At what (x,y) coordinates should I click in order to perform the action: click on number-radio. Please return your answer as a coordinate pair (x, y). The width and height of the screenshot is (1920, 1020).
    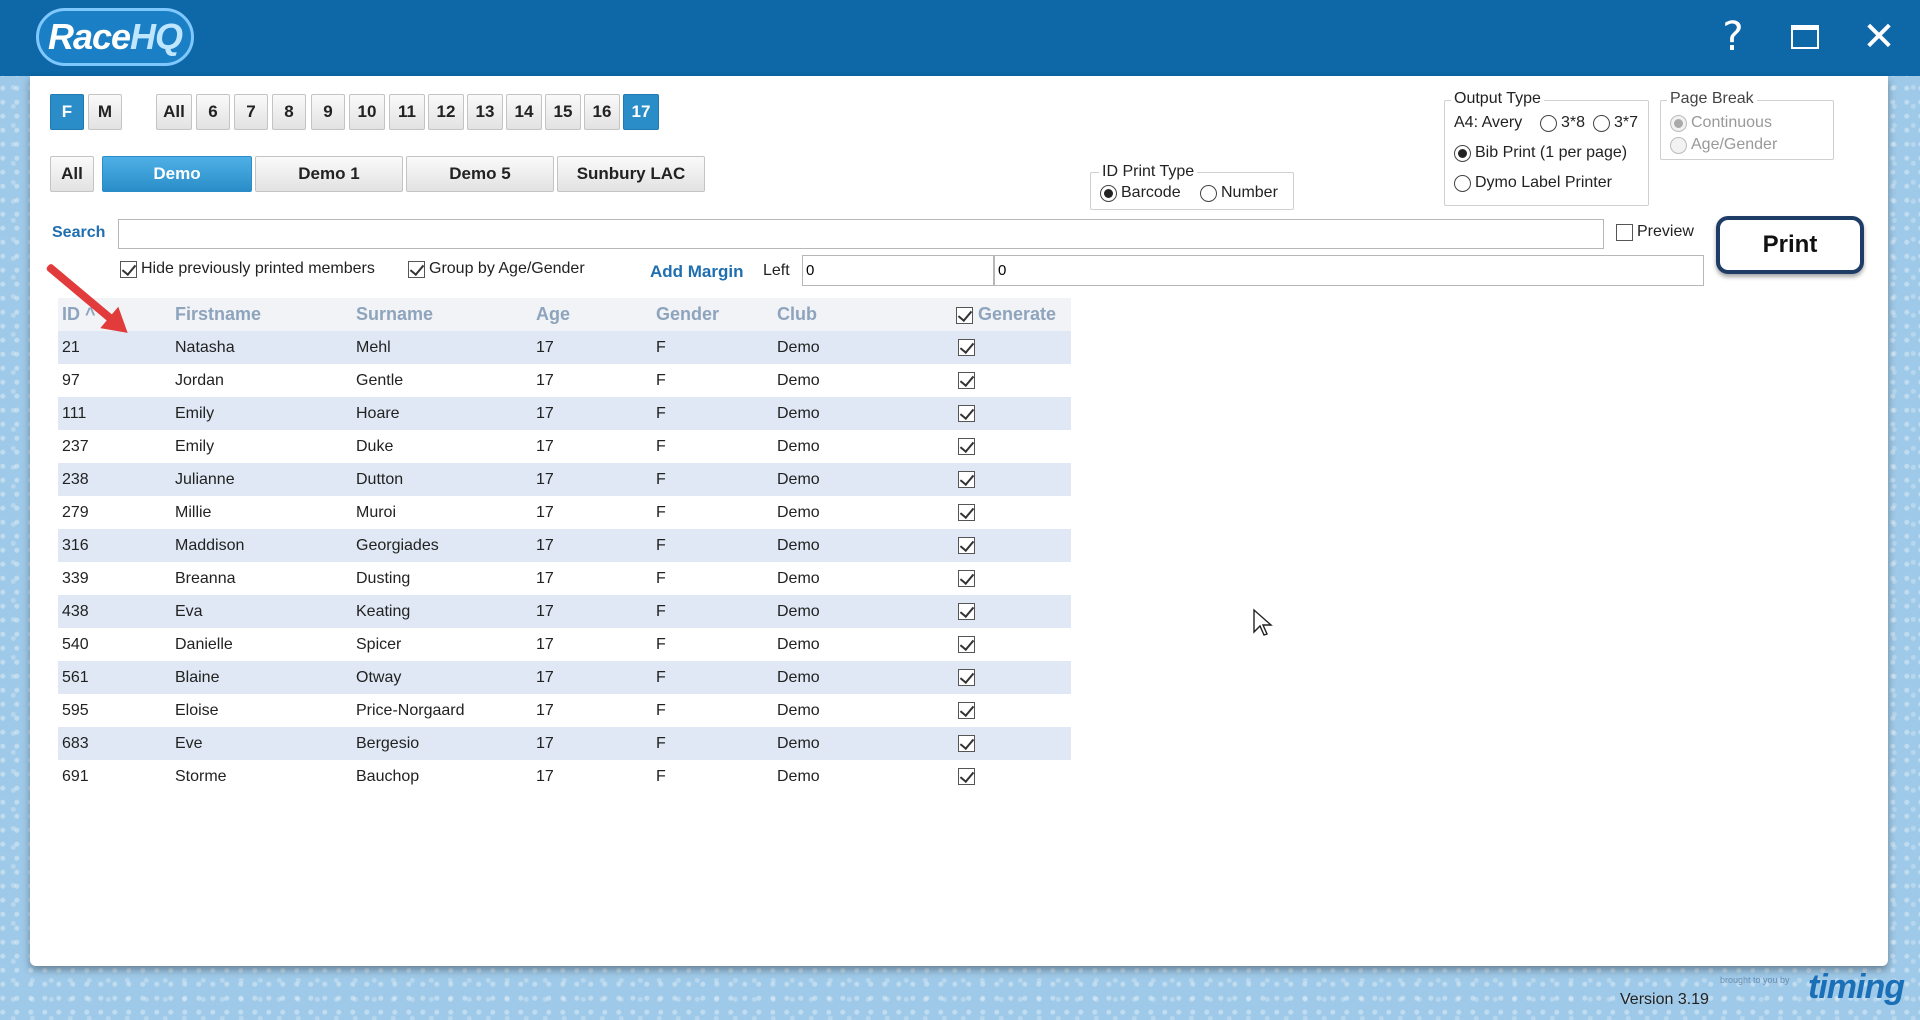
    Looking at the image, I should click on (1208, 193).